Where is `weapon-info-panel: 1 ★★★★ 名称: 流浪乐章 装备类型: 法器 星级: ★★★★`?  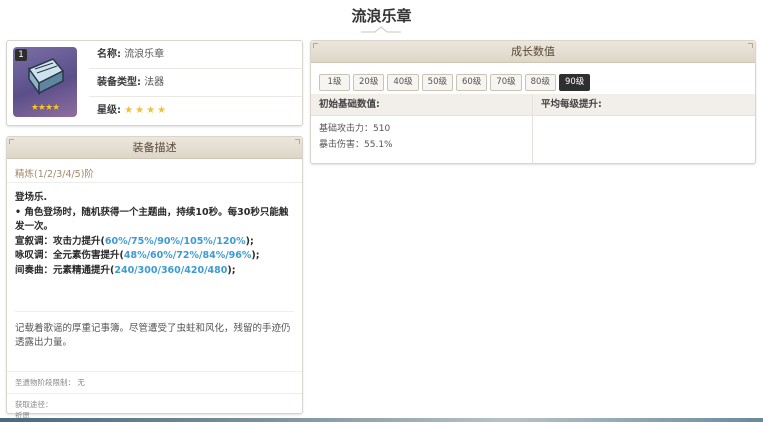
weapon-info-panel: 1 ★★★★ 名称: 流浪乐章 装备类型: 法器 星级: ★★★★ is located at coordinates (154, 83).